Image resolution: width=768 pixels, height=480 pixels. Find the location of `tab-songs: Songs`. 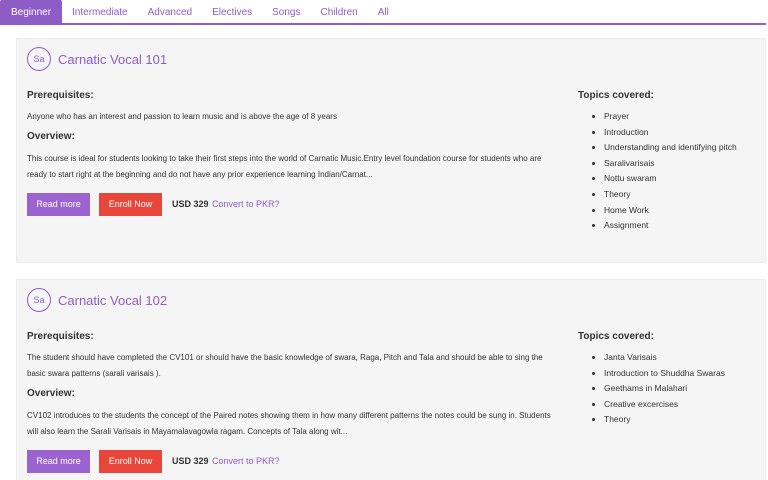

tab-songs: Songs is located at coordinates (286, 11).